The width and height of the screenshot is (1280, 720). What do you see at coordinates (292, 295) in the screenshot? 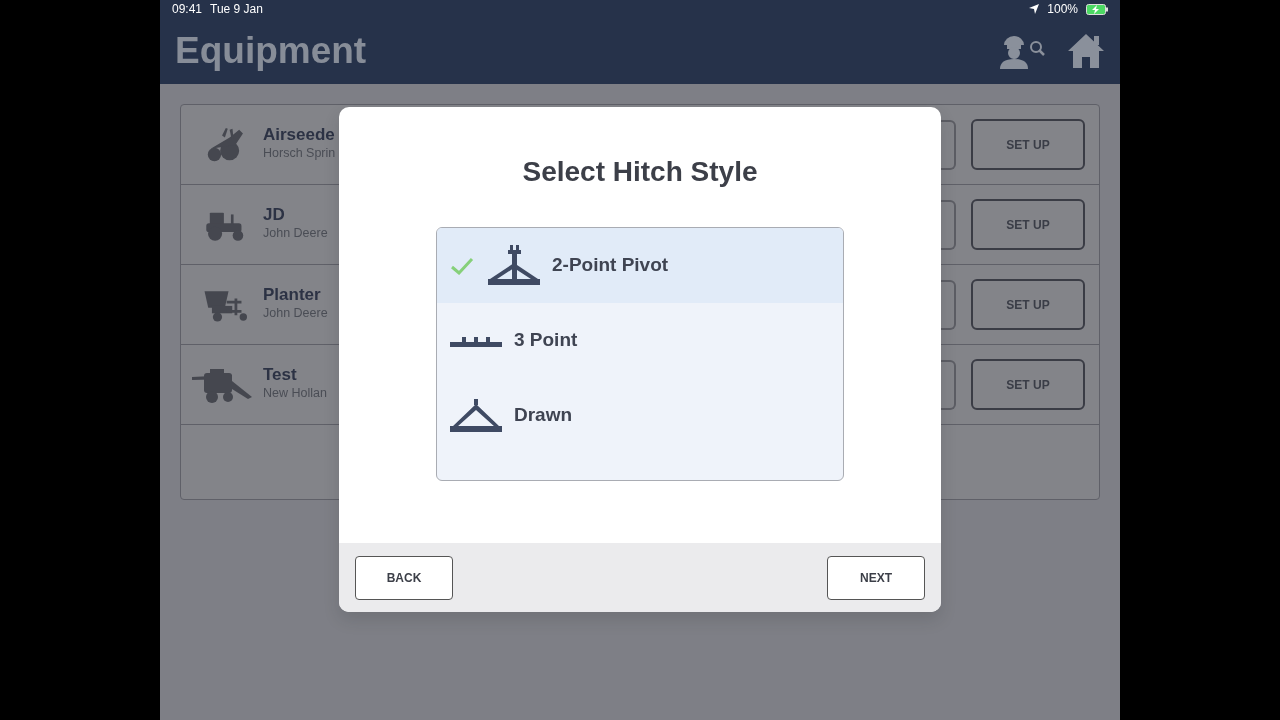
I see `equipment-name: Planter` at bounding box center [292, 295].